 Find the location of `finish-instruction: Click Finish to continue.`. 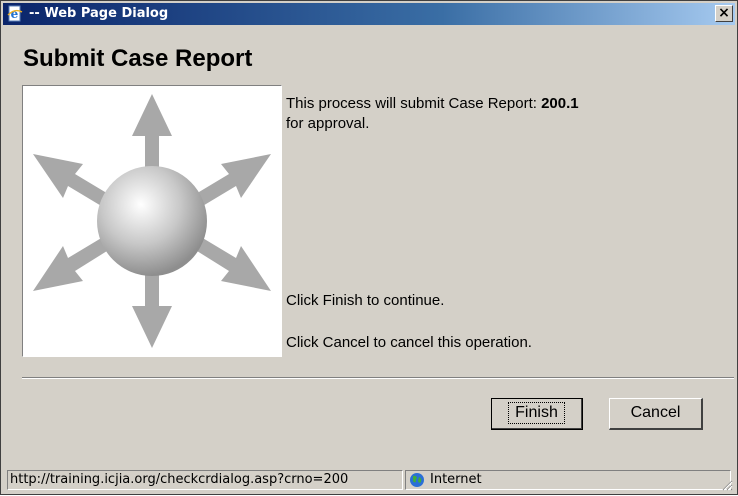

finish-instruction: Click Finish to continue. is located at coordinates (365, 300).